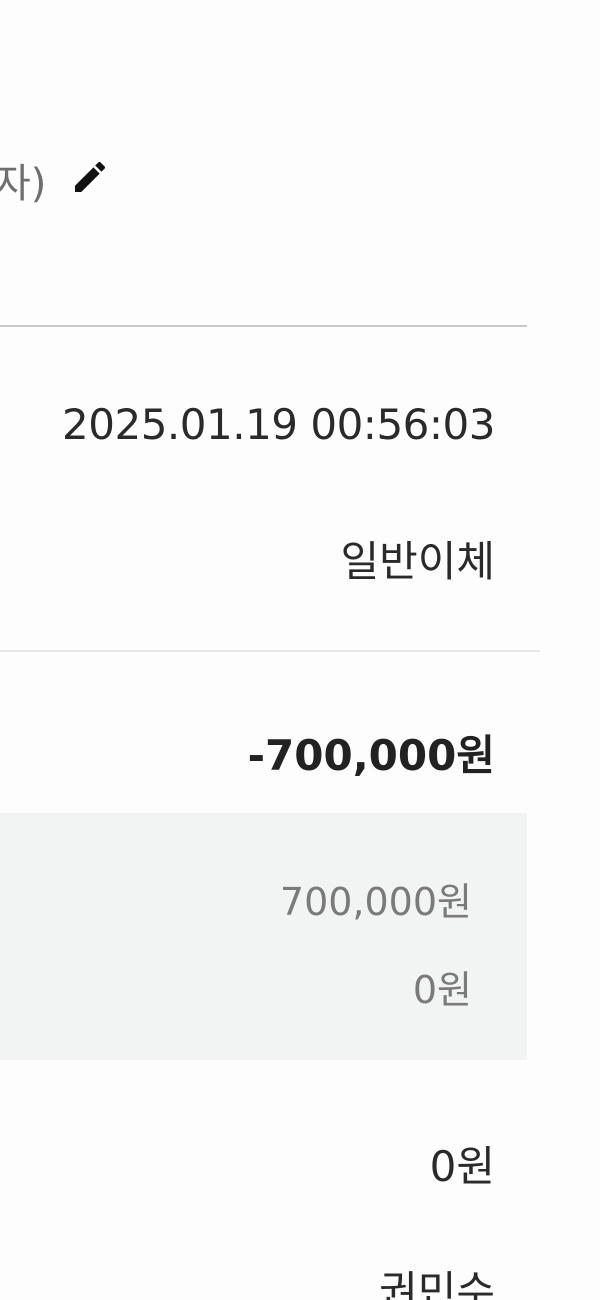  What do you see at coordinates (437, 1283) in the screenshot?
I see `recipient-name: 권민수` at bounding box center [437, 1283].